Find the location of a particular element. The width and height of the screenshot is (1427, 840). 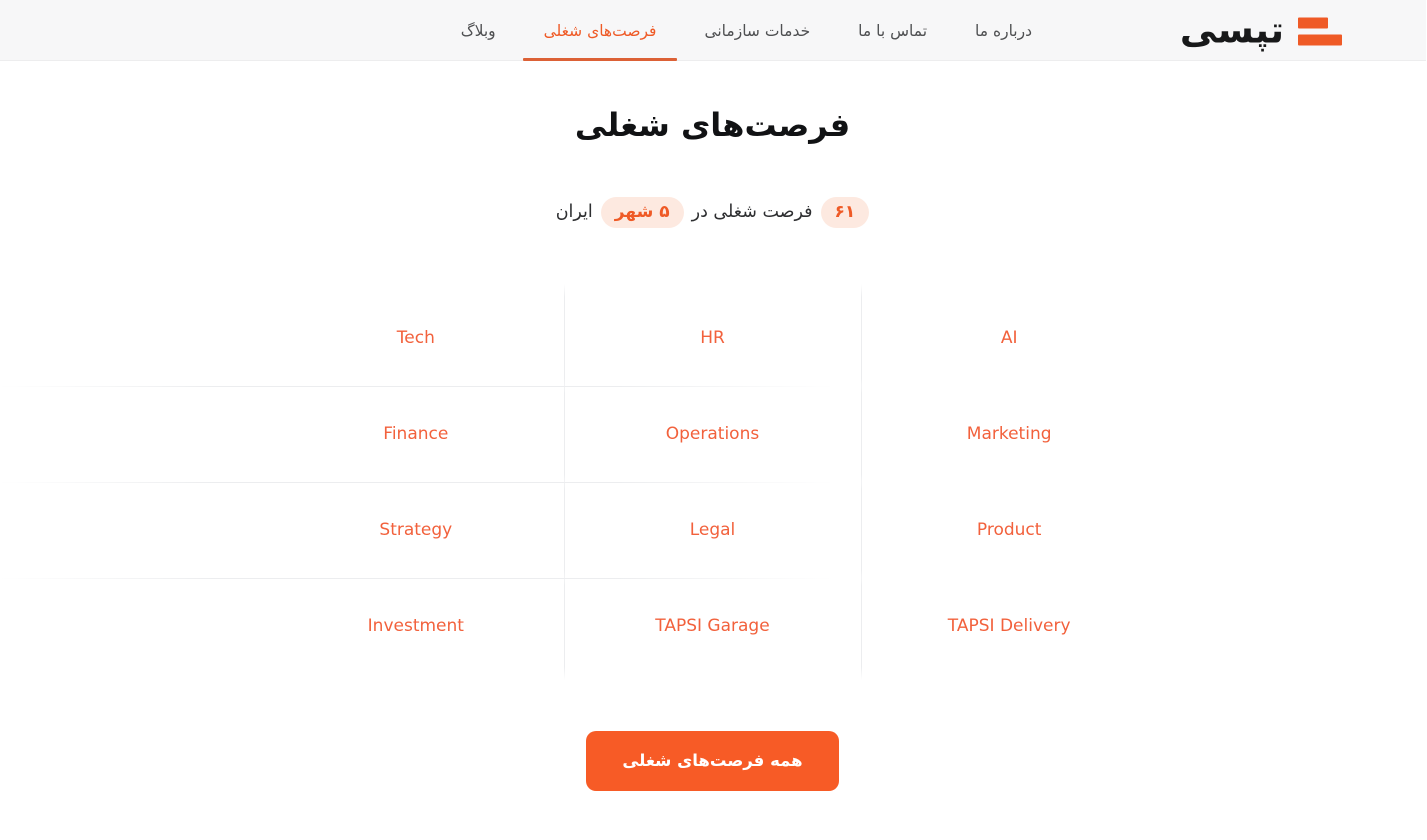

category-cell-tech: Tech is located at coordinates (417, 338).